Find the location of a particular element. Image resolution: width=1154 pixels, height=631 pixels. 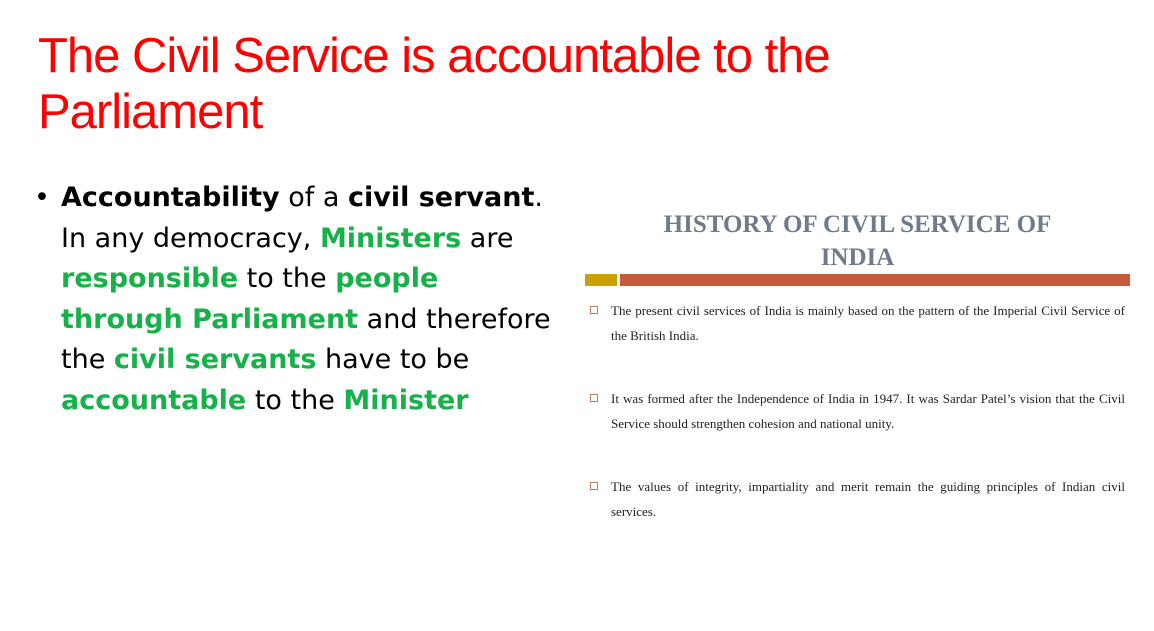

inset-heading-line-2: INDIA is located at coordinates (857, 257).